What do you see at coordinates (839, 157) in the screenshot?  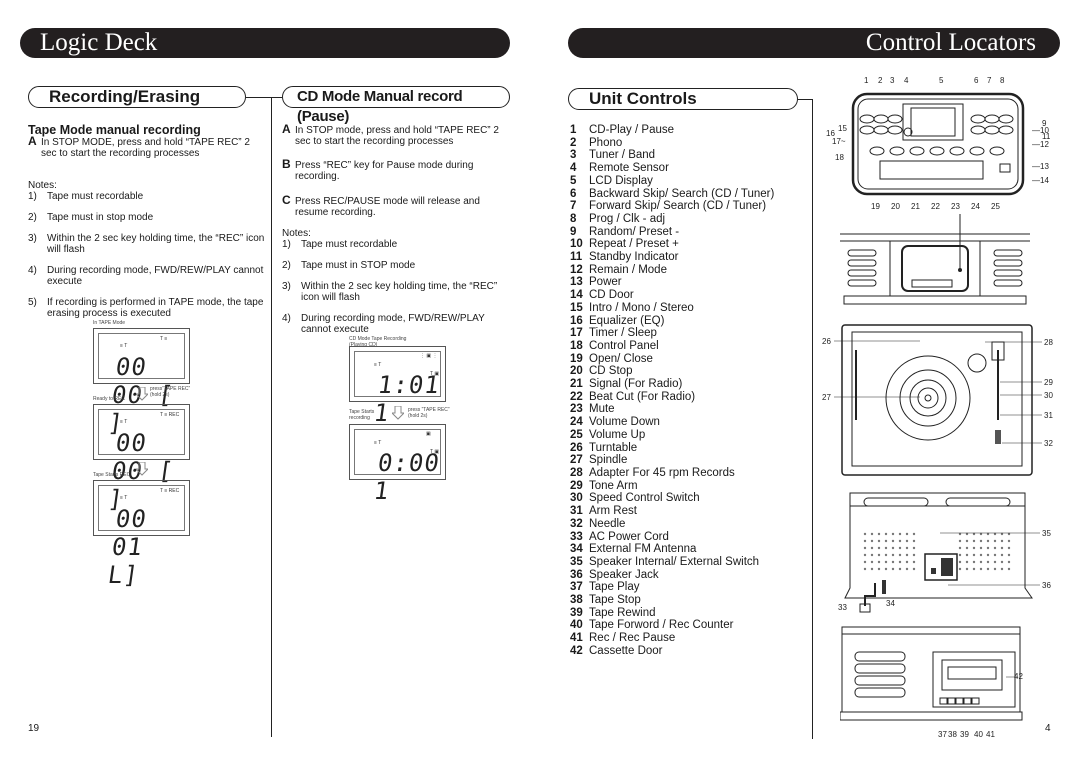 I see `svg-text: 18` at bounding box center [839, 157].